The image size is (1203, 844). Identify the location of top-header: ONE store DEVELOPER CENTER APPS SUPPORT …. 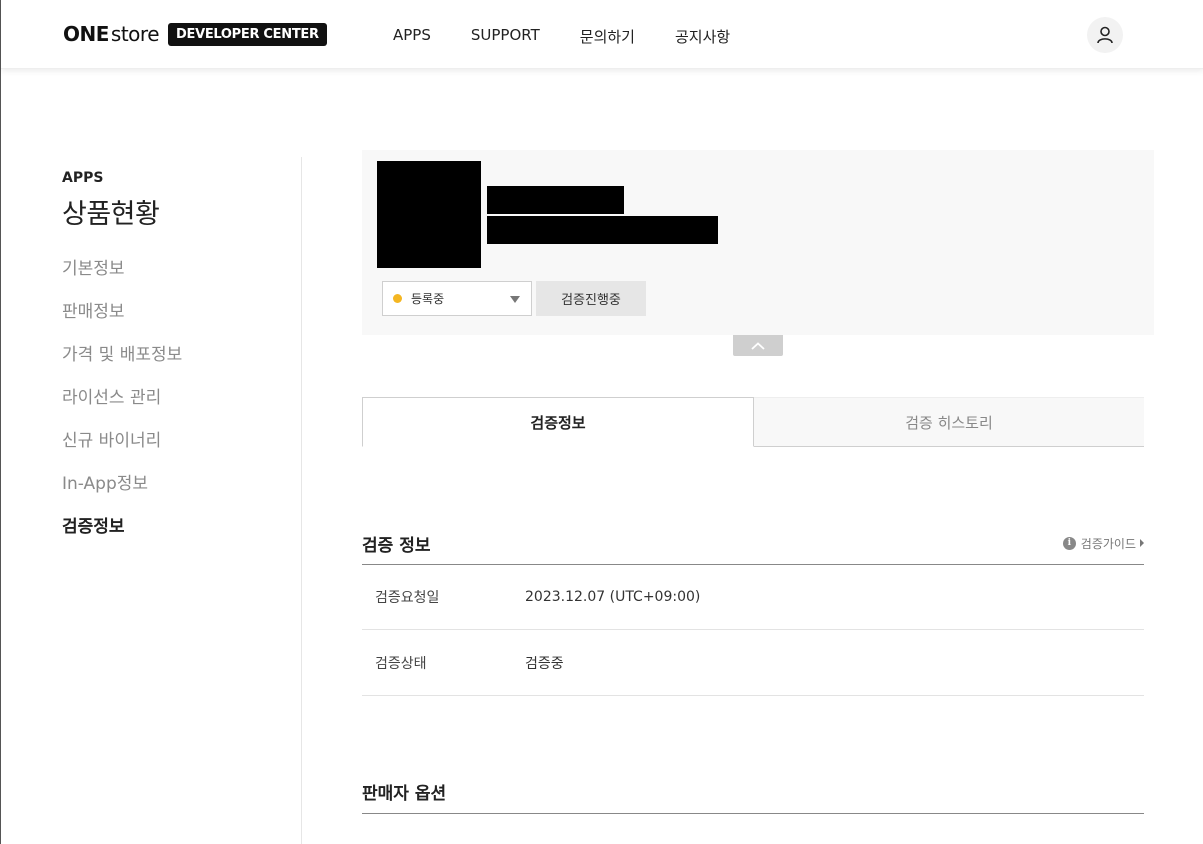
(602, 34).